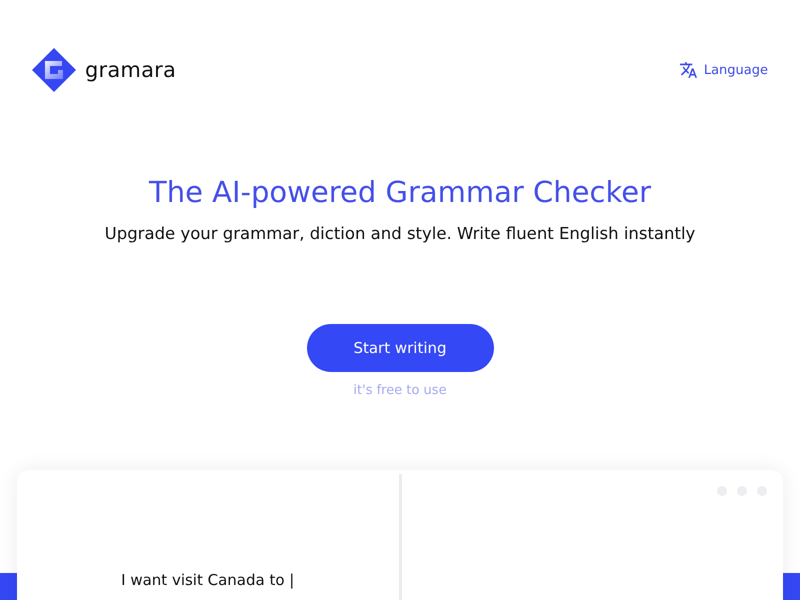  What do you see at coordinates (400, 192) in the screenshot?
I see `hero-title: The AI-powered Grammar Checker` at bounding box center [400, 192].